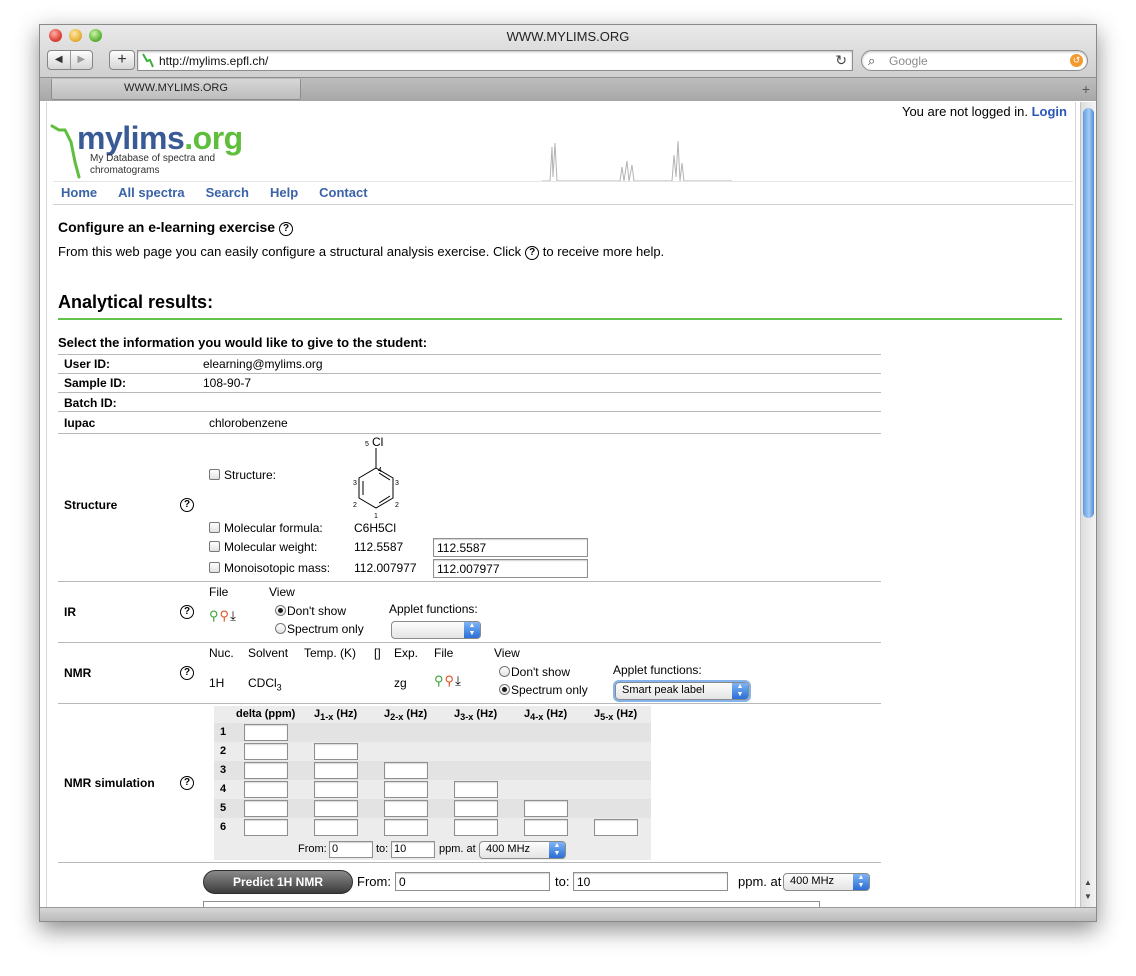 Image resolution: width=1136 pixels, height=976 pixels. Describe the element at coordinates (510, 568) in the screenshot. I see `mono-input: 112.007977` at that location.